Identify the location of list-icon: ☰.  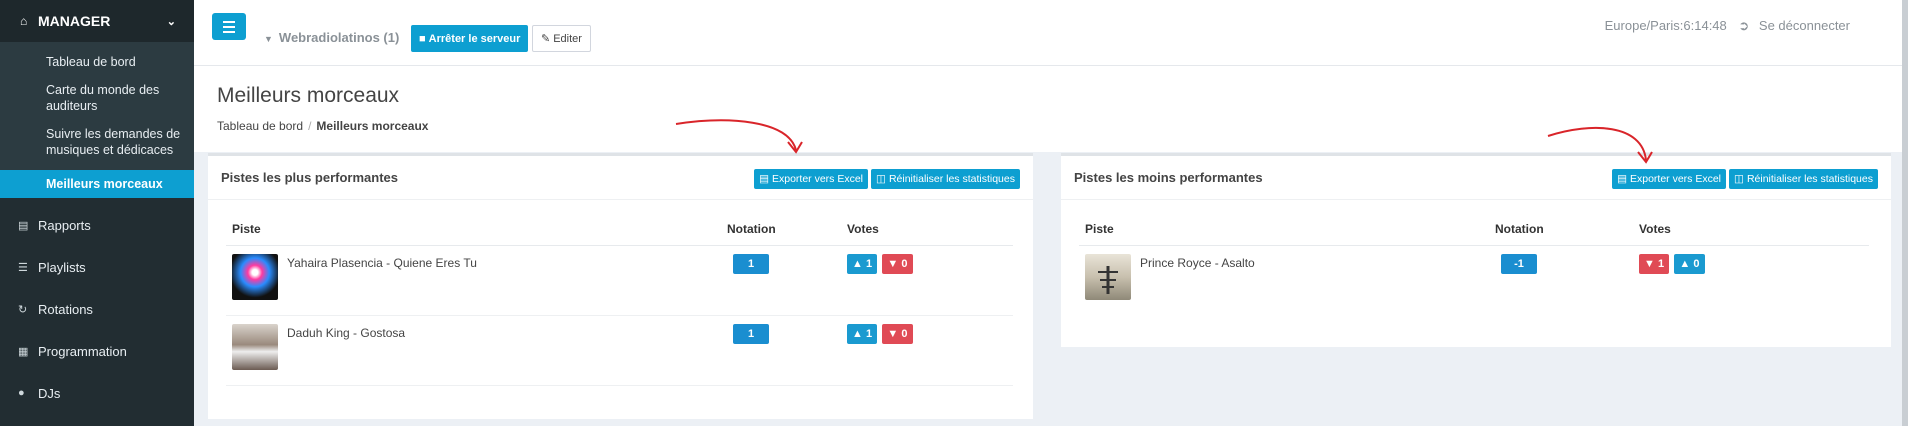
(23, 267).